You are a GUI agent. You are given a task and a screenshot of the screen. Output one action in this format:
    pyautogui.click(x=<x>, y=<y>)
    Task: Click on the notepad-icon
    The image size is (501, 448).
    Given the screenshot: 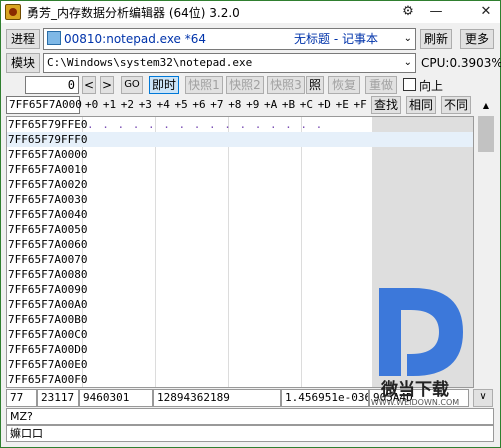 What is the action you would take?
    pyautogui.click(x=54, y=38)
    